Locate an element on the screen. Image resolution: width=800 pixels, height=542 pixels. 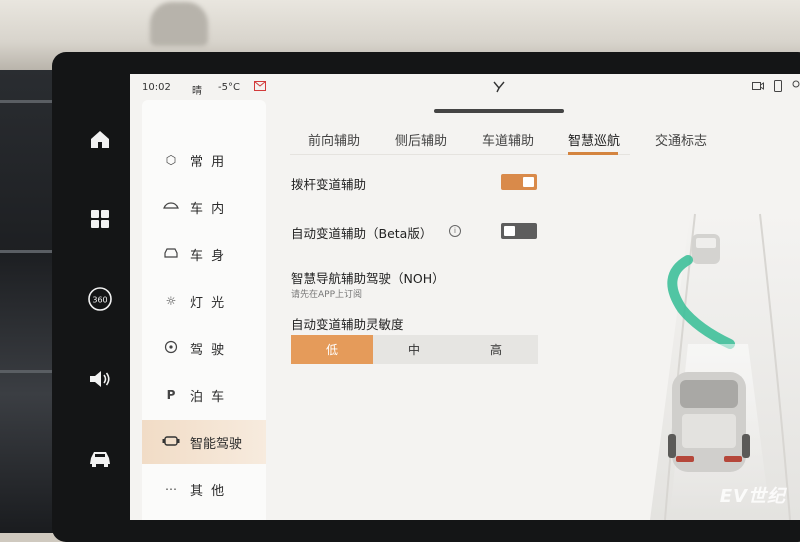
settings-sidebar: ⬡ 常 用 车 内 车 身 ☼ 灯 光 驾 驶 P 泊 车 智能驾驶 ⋯ 其 他 is located at coordinates (204, 310).